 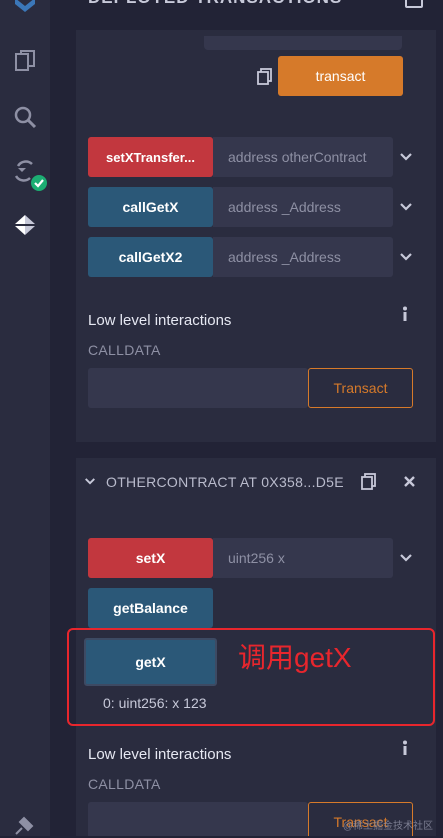 I want to click on header-action-icon, so click(x=414, y=4).